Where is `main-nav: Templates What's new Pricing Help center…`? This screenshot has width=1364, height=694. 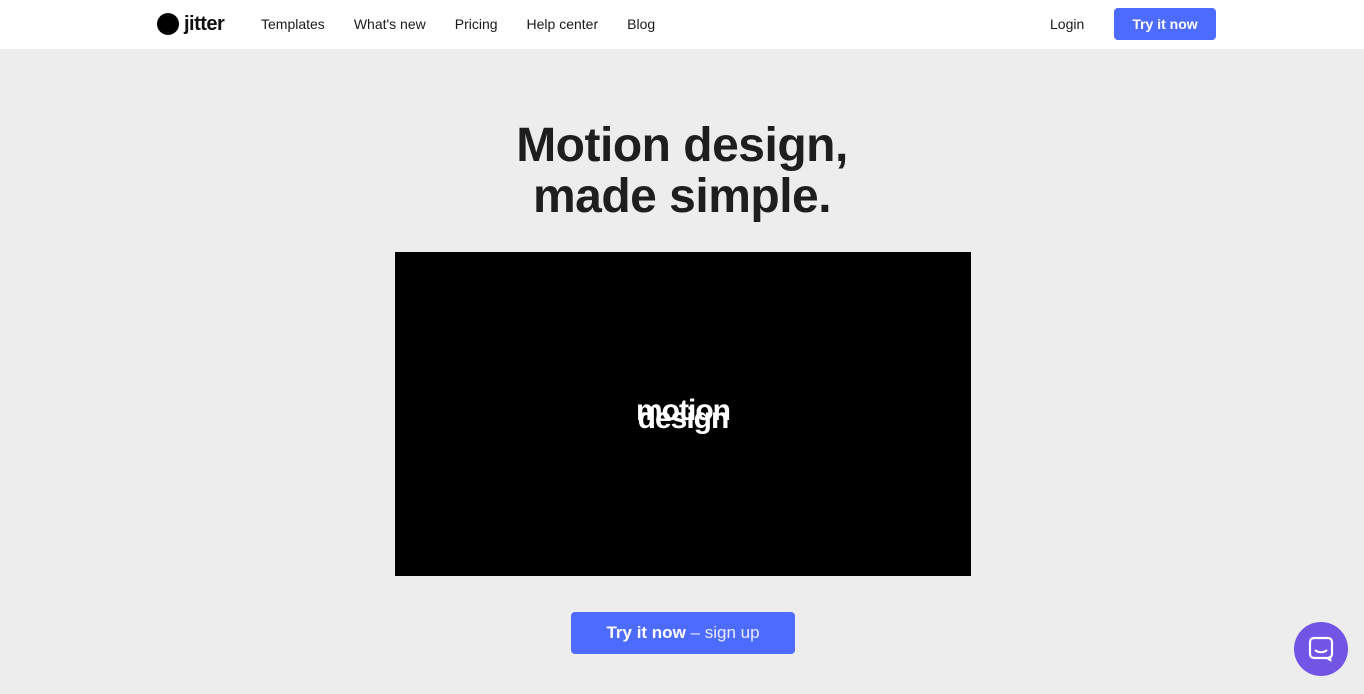 main-nav: Templates What's new Pricing Help center… is located at coordinates (472, 24).